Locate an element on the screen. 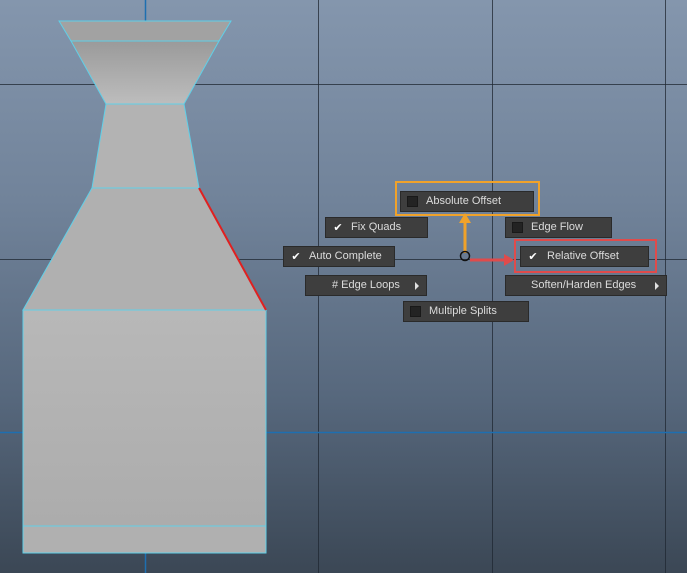 This screenshot has width=687, height=573. absolute-offset-option: Absolute Offset is located at coordinates (467, 201).